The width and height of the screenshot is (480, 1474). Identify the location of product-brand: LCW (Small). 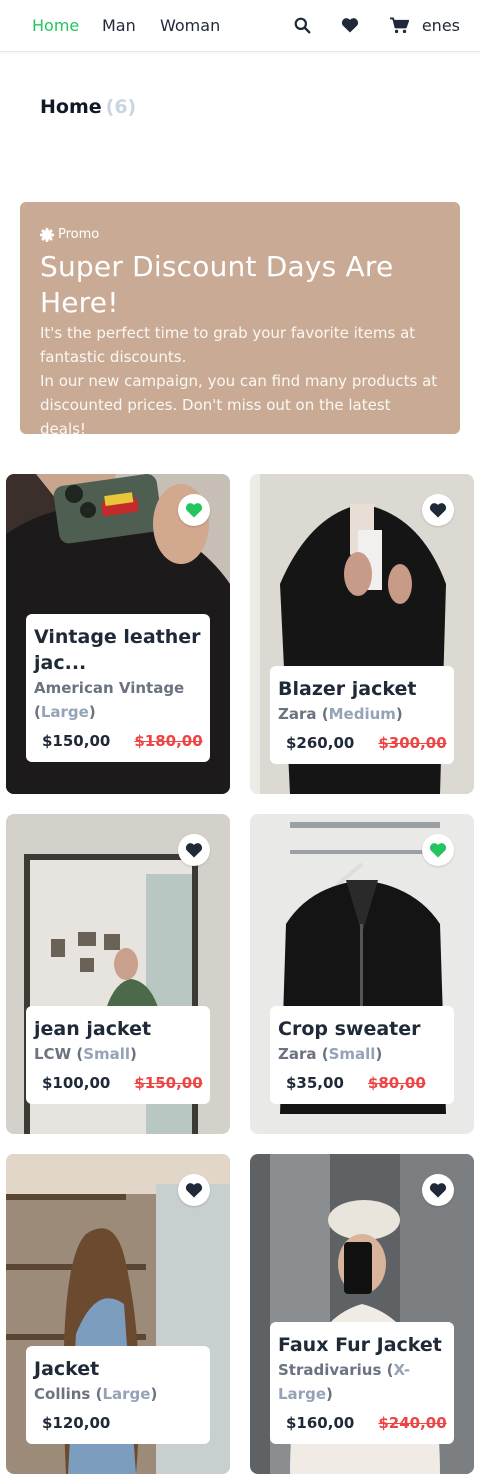
(85, 1054).